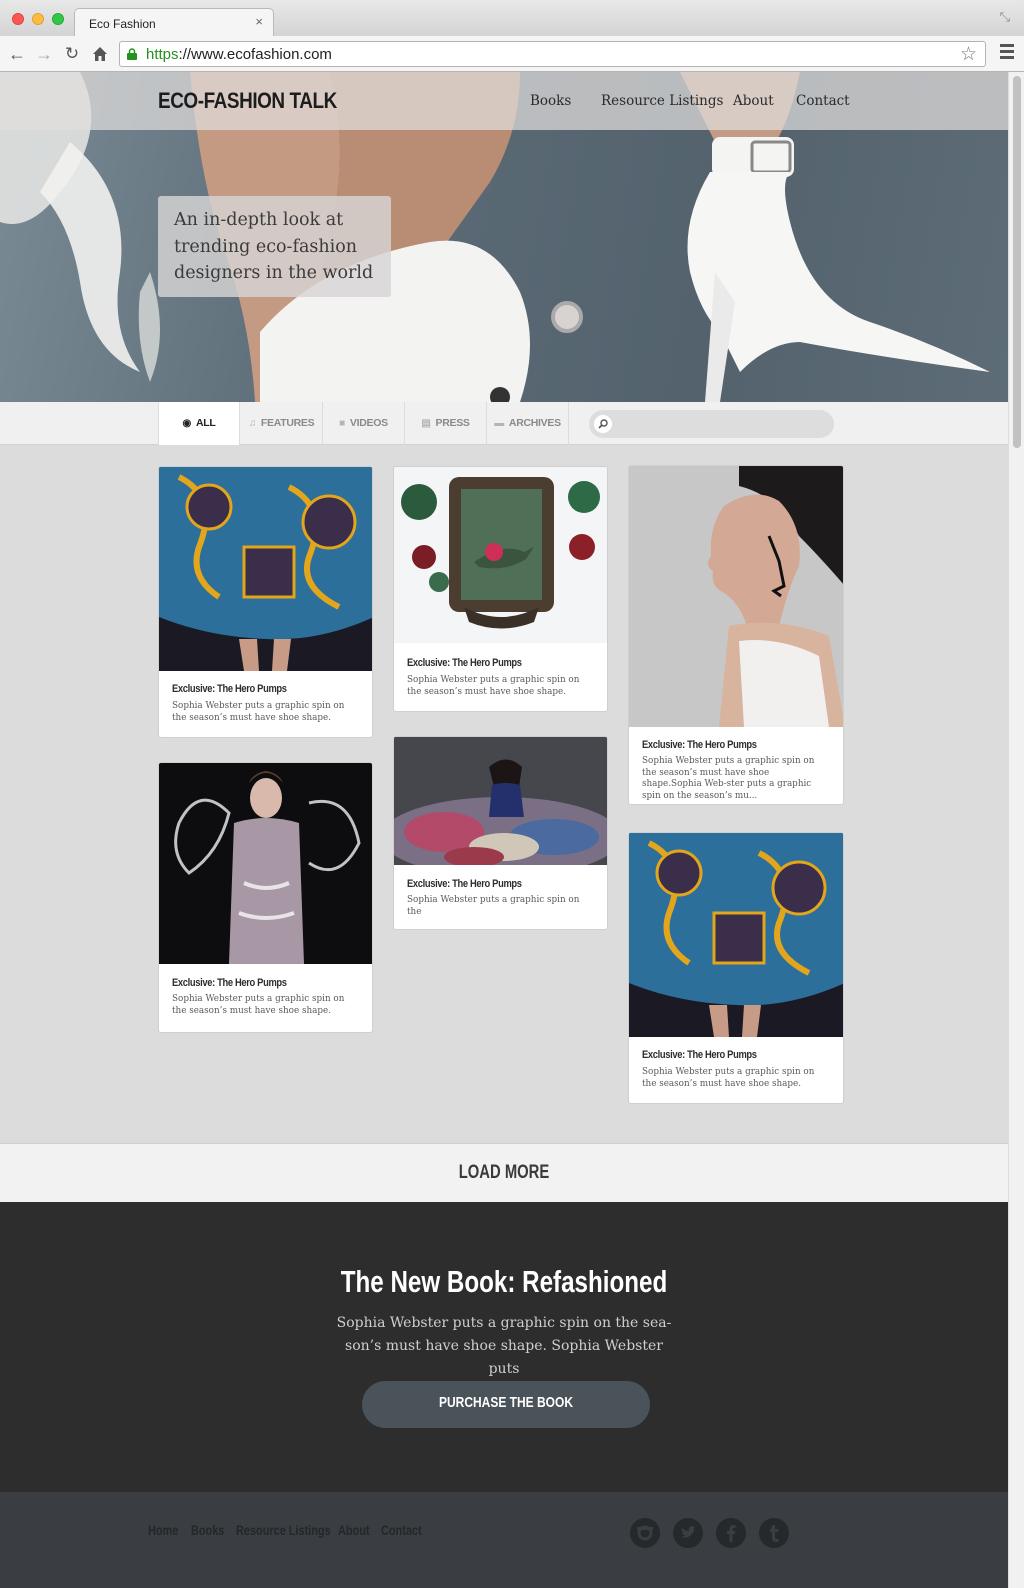 The height and width of the screenshot is (1588, 1024). Describe the element at coordinates (688, 1533) in the screenshot. I see `twitter-icon` at that location.